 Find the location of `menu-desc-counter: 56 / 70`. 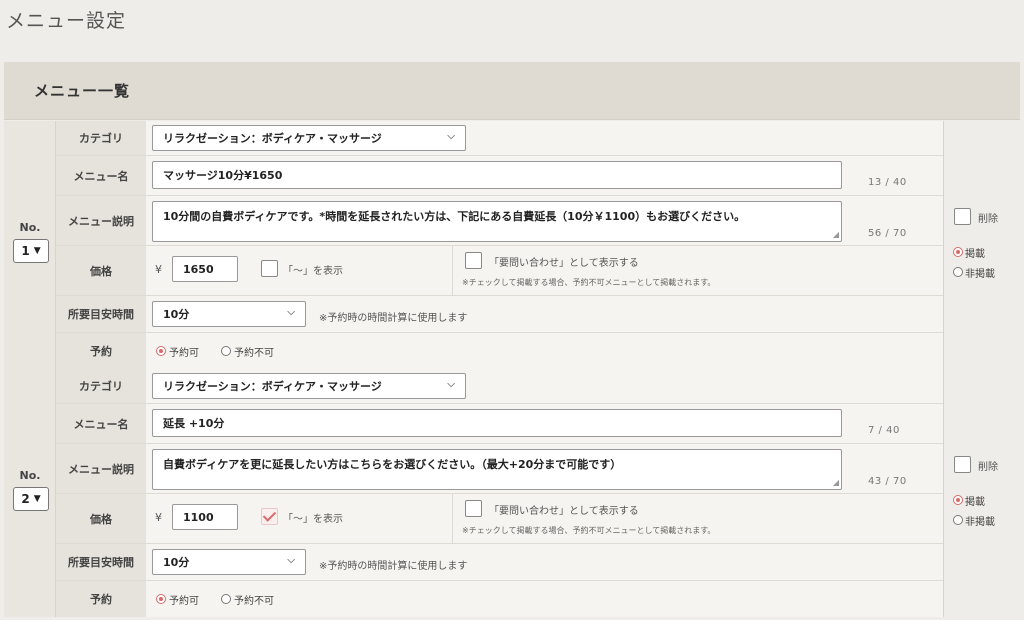

menu-desc-counter: 56 / 70 is located at coordinates (887, 233).